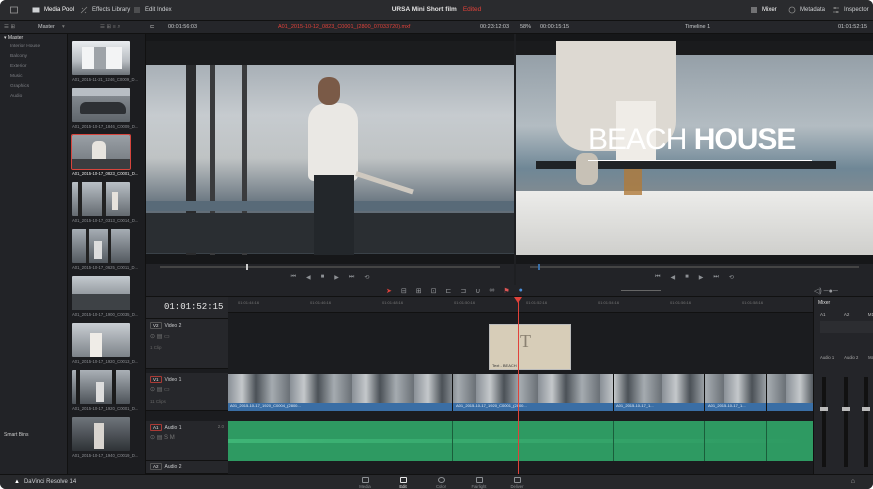 The width and height of the screenshot is (873, 489). What do you see at coordinates (187, 441) in the screenshot?
I see `track-header-a1: A1 Audio 1 2.0 ⊙ ▤ S M` at bounding box center [187, 441].